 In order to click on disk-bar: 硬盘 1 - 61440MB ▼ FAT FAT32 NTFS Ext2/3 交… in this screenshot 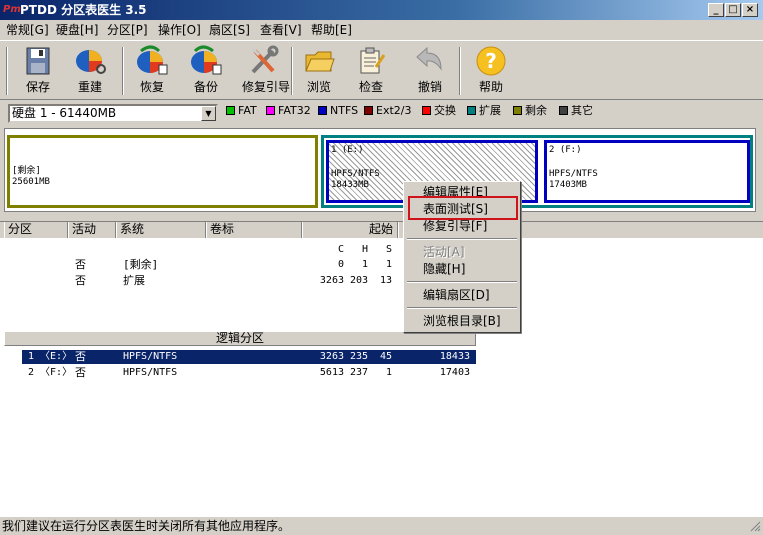, I will do `click(381, 113)`.